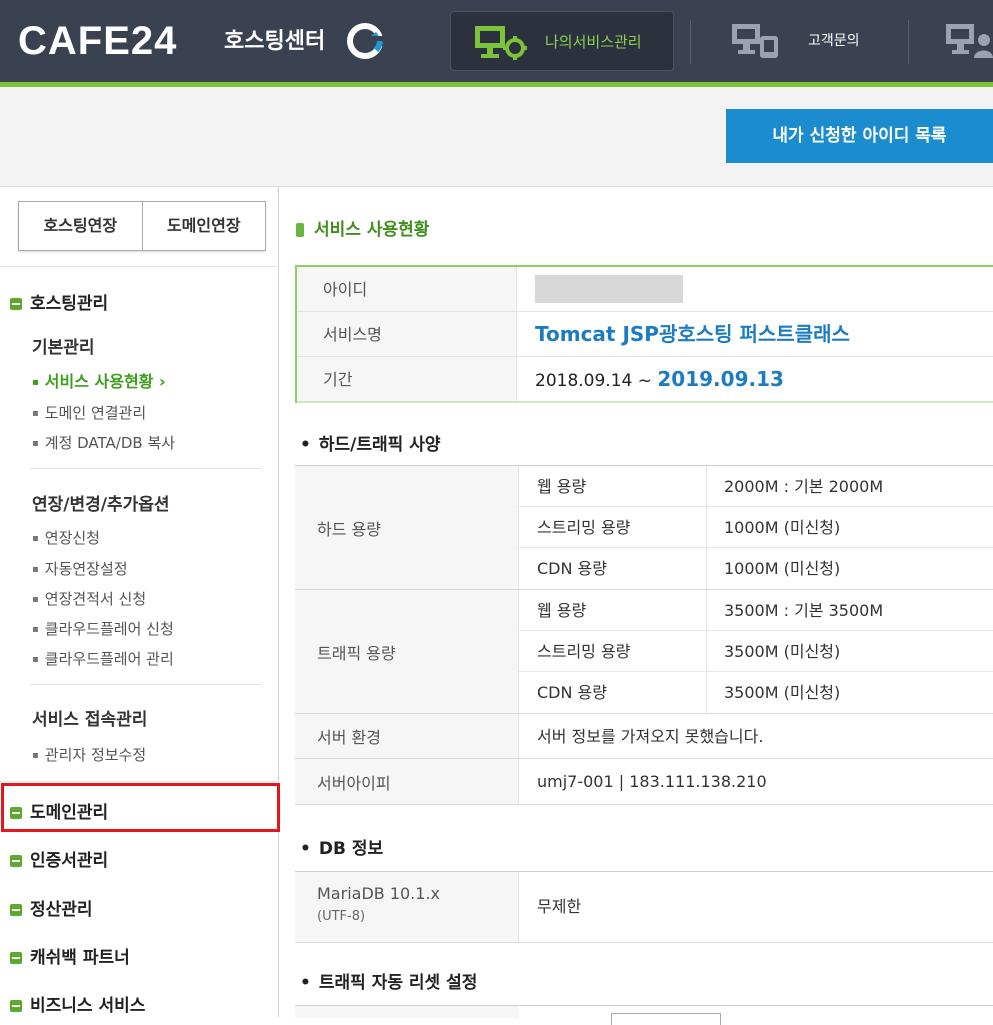 The image size is (993, 1025). What do you see at coordinates (372, 230) in the screenshot?
I see `page-title-label: 서비스 사용현황` at bounding box center [372, 230].